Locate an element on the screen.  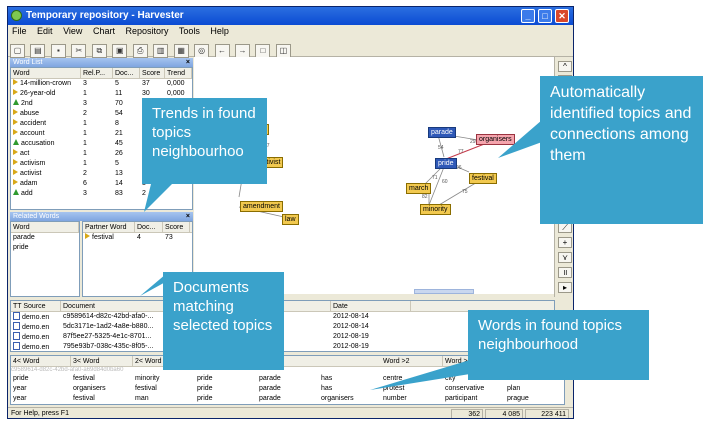
cut-icon: ✂ is located at coordinates (79, 51).